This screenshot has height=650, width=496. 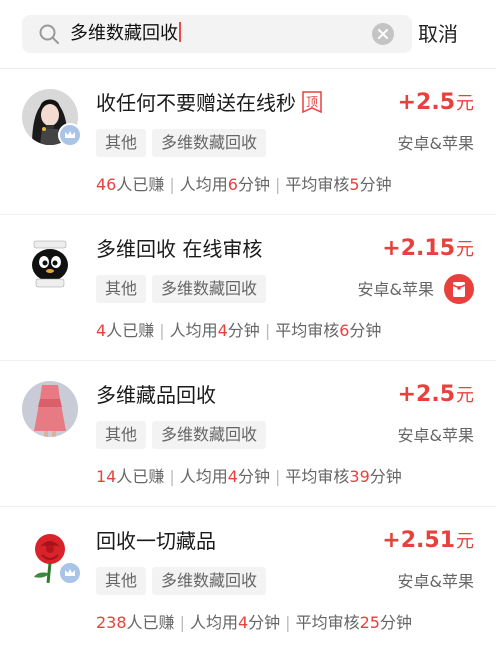 I want to click on task-stats: 238人已赚 | 人均用4分钟 | 平均审核25分钟, so click(x=254, y=622).